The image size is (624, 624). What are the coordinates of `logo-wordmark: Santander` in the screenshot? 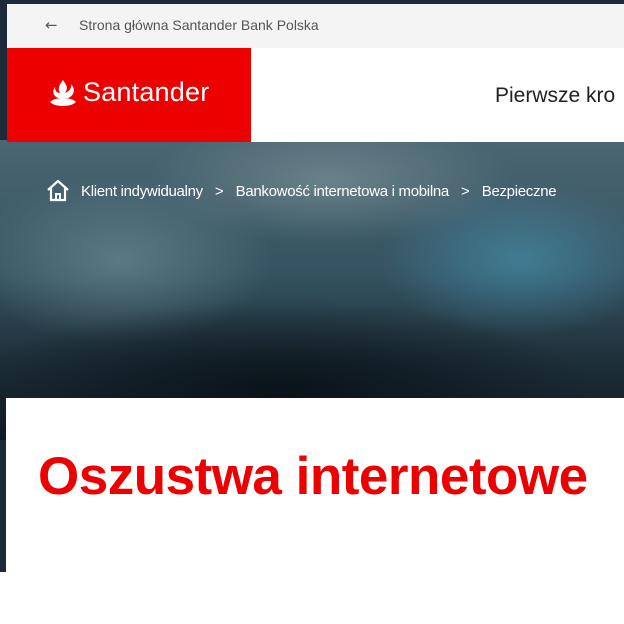 It's located at (146, 92).